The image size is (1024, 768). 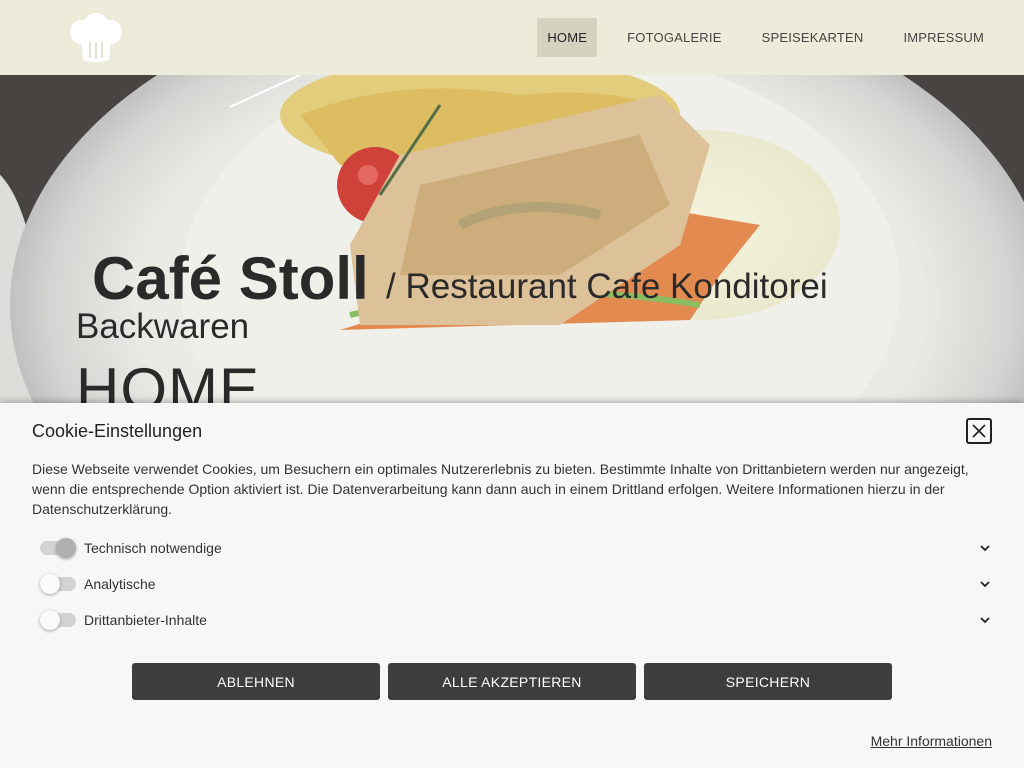 What do you see at coordinates (813, 37) in the screenshot?
I see `nav-item-speisekarten: SPEISEKARTEN` at bounding box center [813, 37].